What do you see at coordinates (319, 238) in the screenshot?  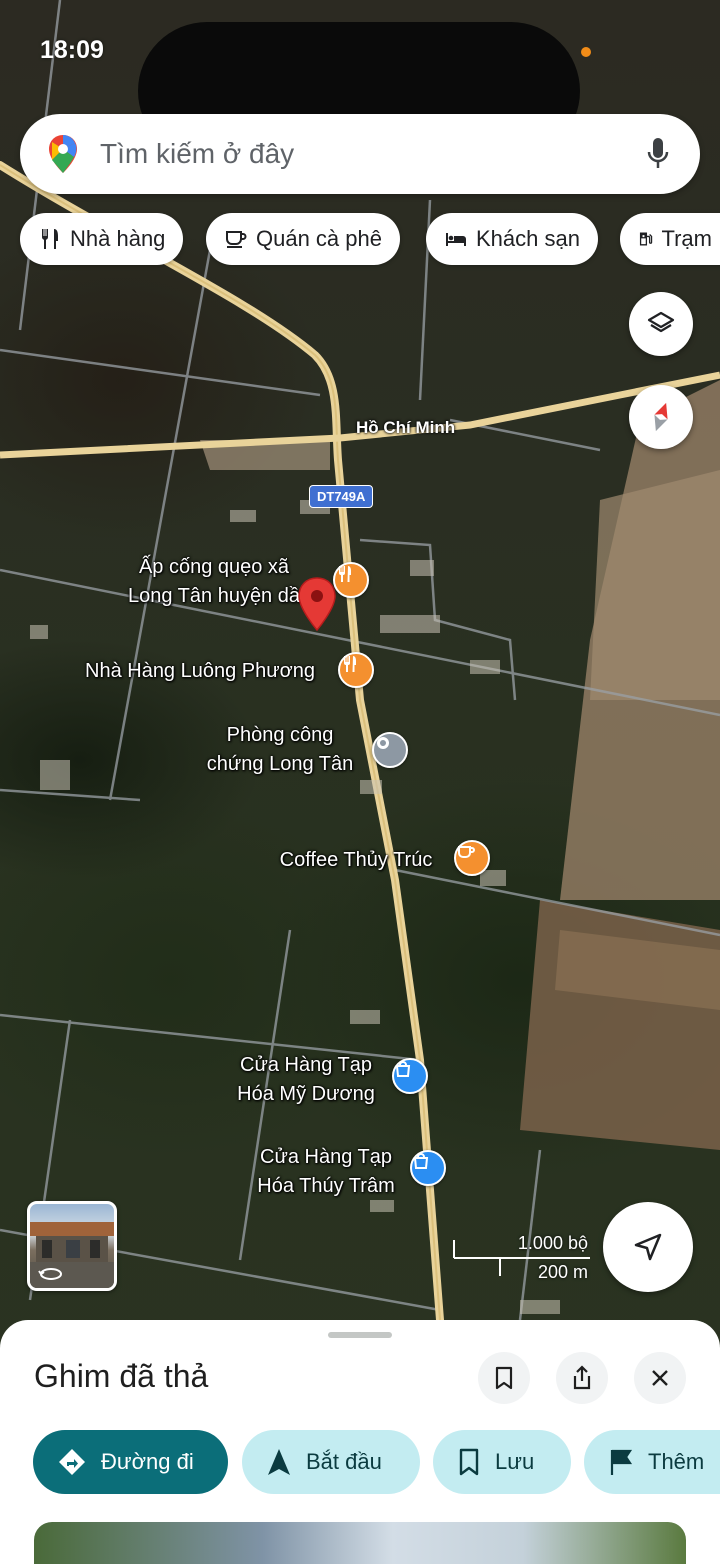 I see `chip-label: Quán cà phê` at bounding box center [319, 238].